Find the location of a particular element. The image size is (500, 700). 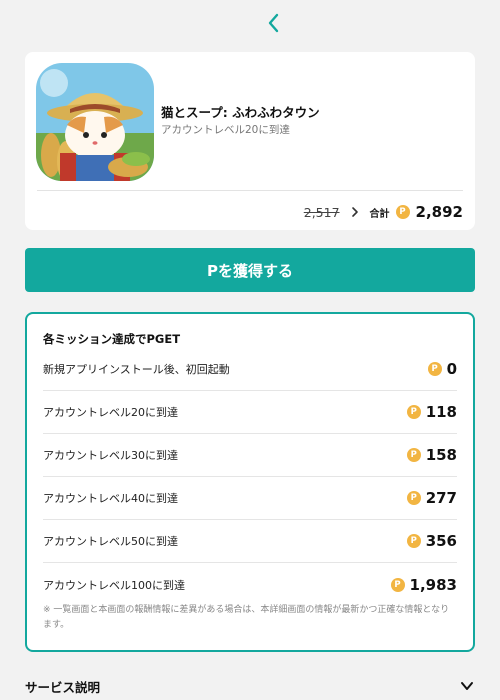

mission-value: 118 is located at coordinates (441, 412).